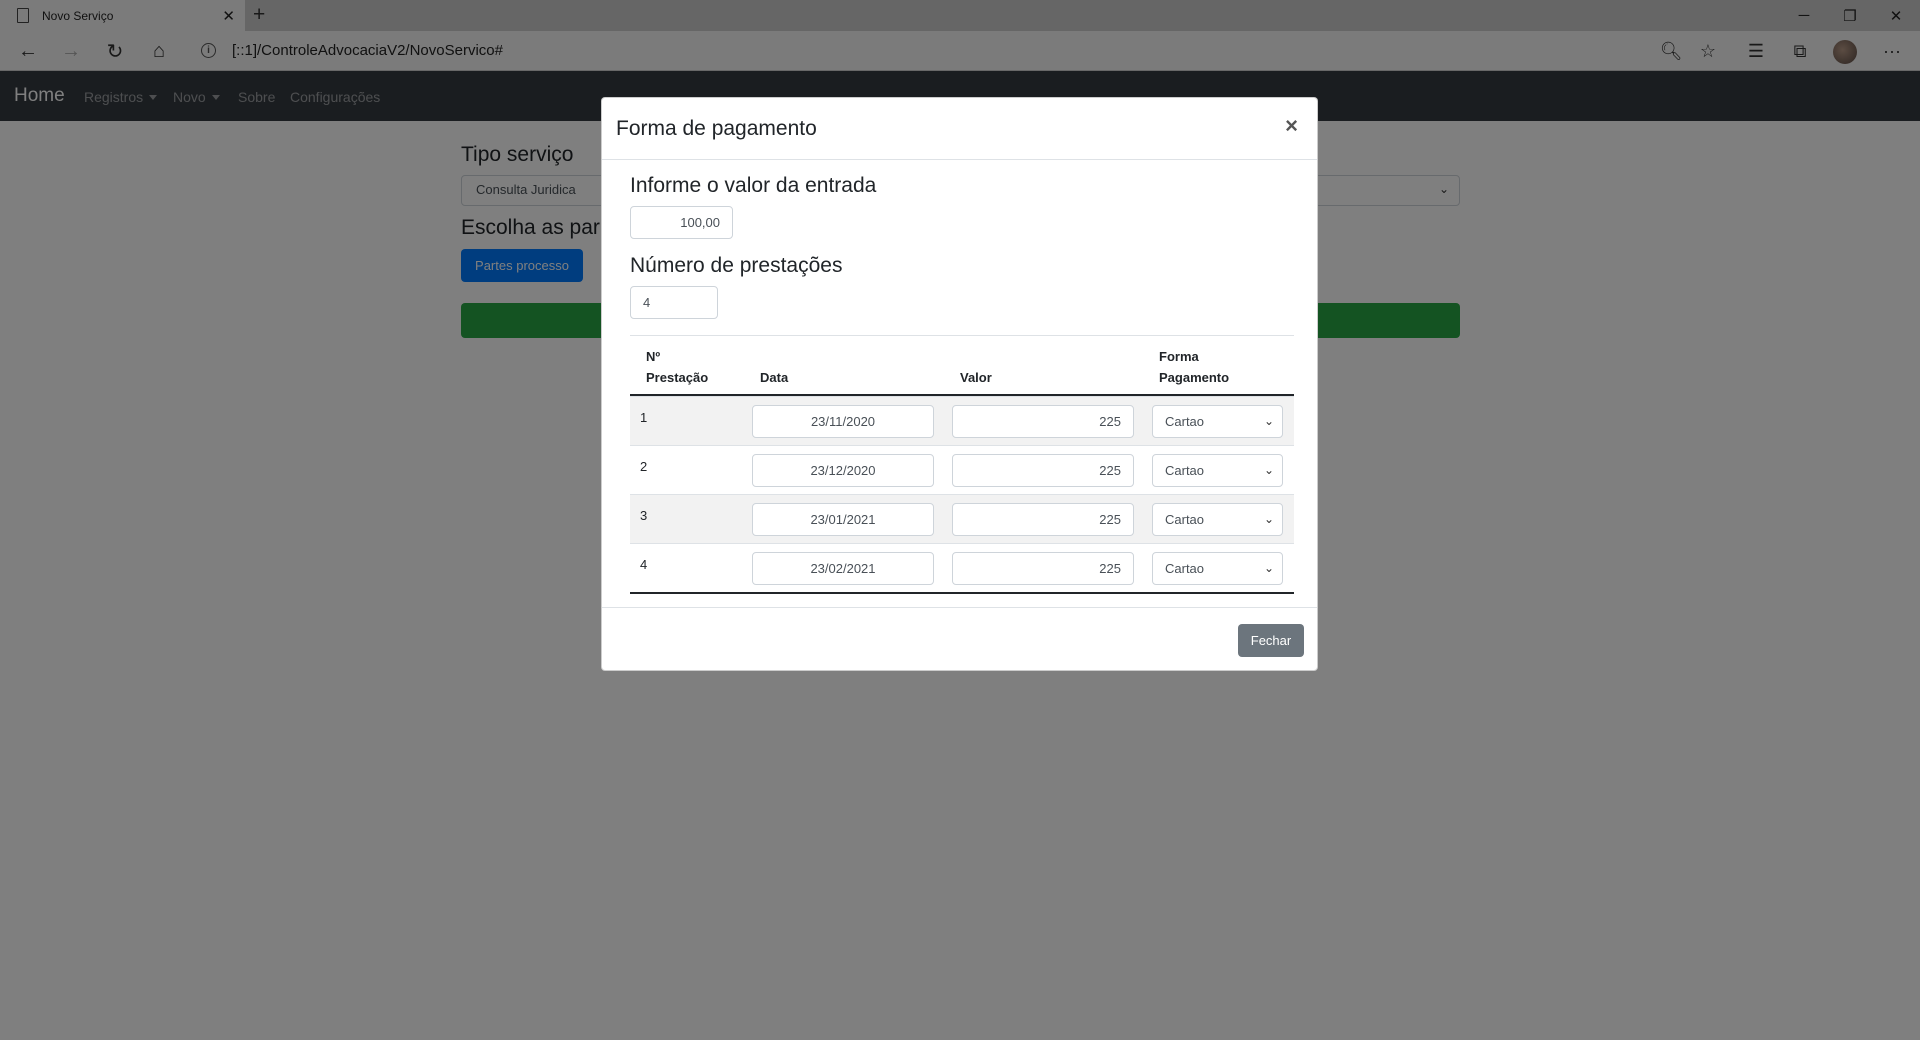  I want to click on header-forma: Forma Pagamento, so click(1194, 367).